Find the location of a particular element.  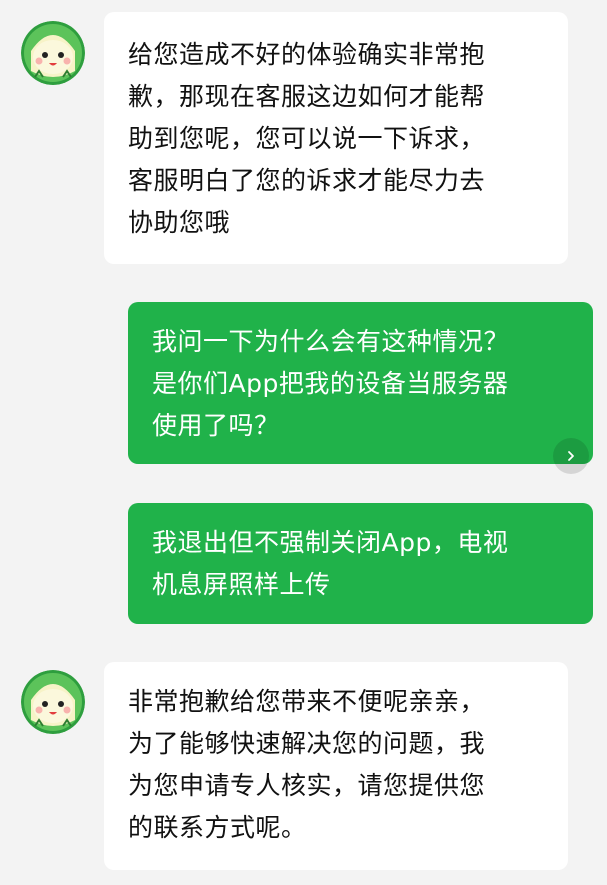

message-line: 是你们App把我的设备当服务器 is located at coordinates (330, 383).